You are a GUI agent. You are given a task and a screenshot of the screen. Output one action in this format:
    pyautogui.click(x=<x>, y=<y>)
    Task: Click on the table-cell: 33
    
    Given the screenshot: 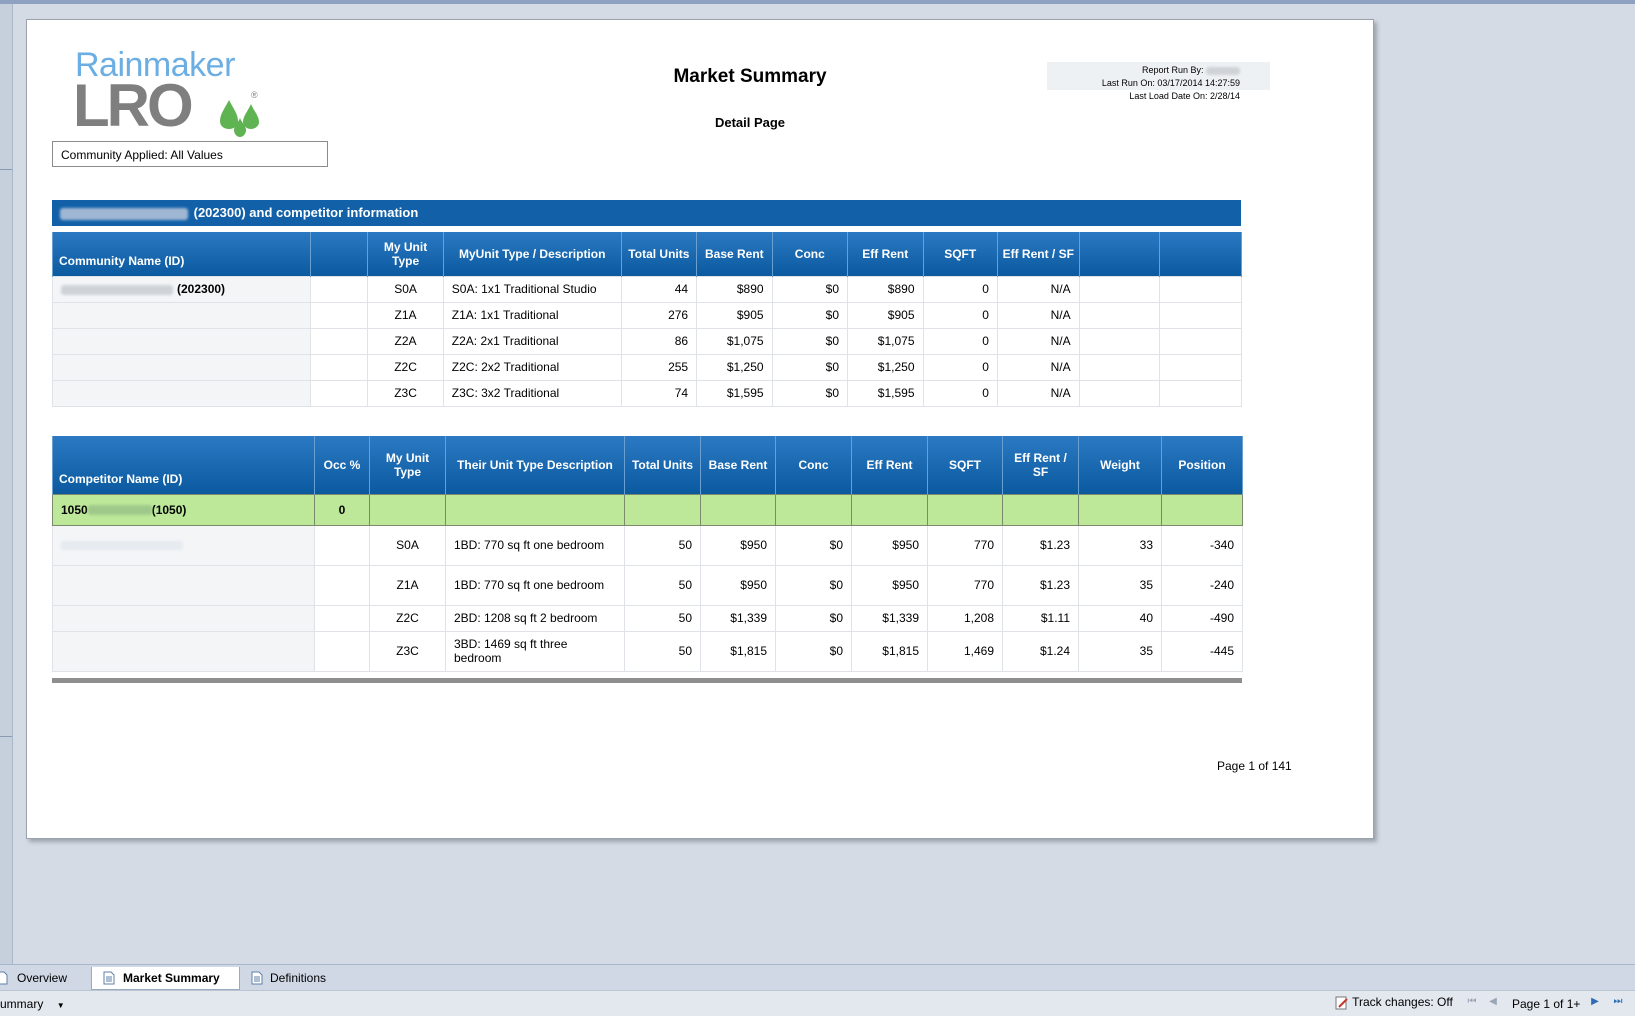 What is the action you would take?
    pyautogui.click(x=1120, y=545)
    